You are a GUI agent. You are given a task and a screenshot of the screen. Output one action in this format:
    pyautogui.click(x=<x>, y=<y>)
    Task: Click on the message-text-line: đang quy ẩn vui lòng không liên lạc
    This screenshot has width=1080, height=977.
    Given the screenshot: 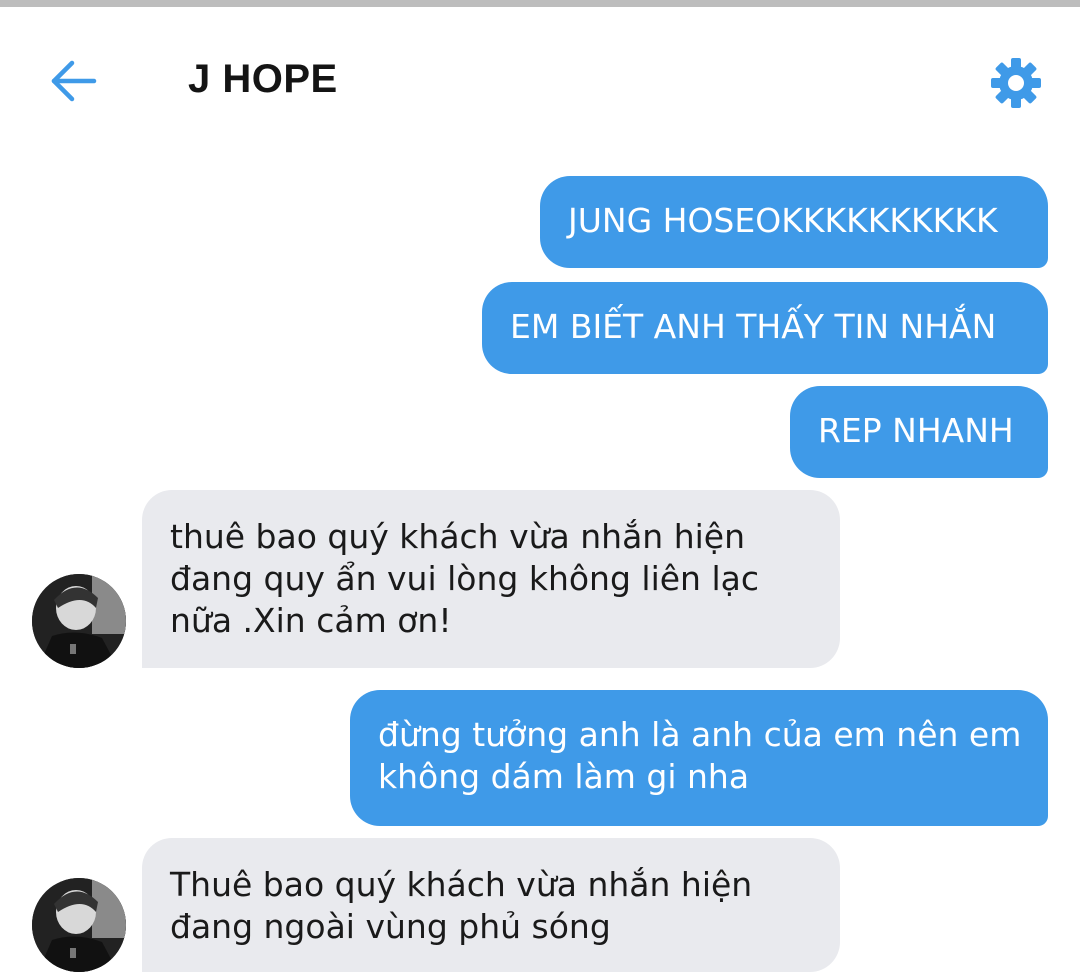 What is the action you would take?
    pyautogui.click(x=464, y=578)
    